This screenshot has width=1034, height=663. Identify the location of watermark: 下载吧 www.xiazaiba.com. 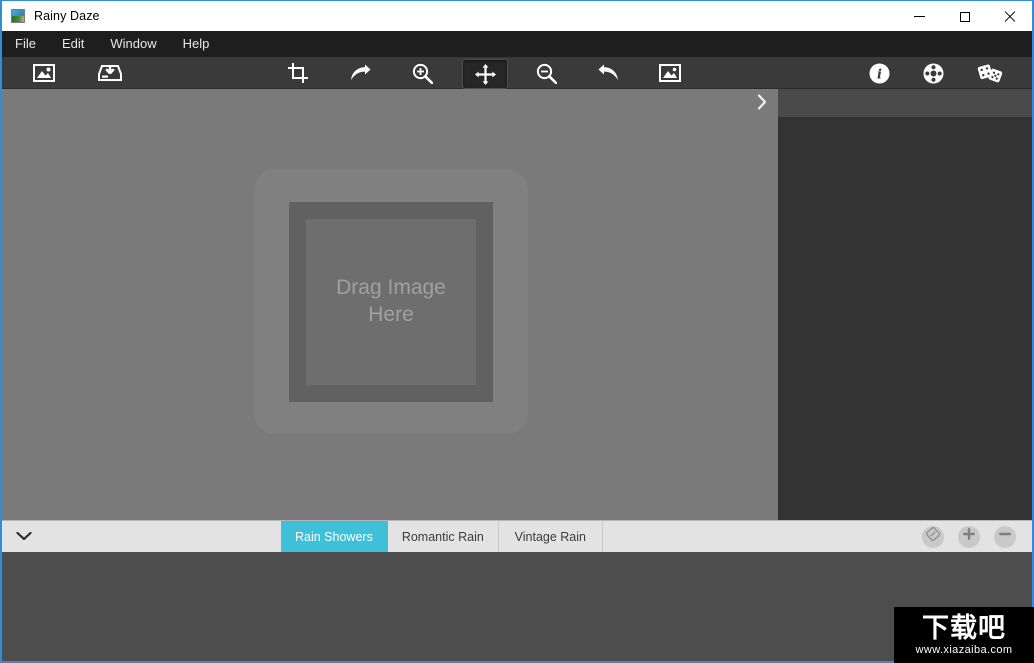
(964, 635).